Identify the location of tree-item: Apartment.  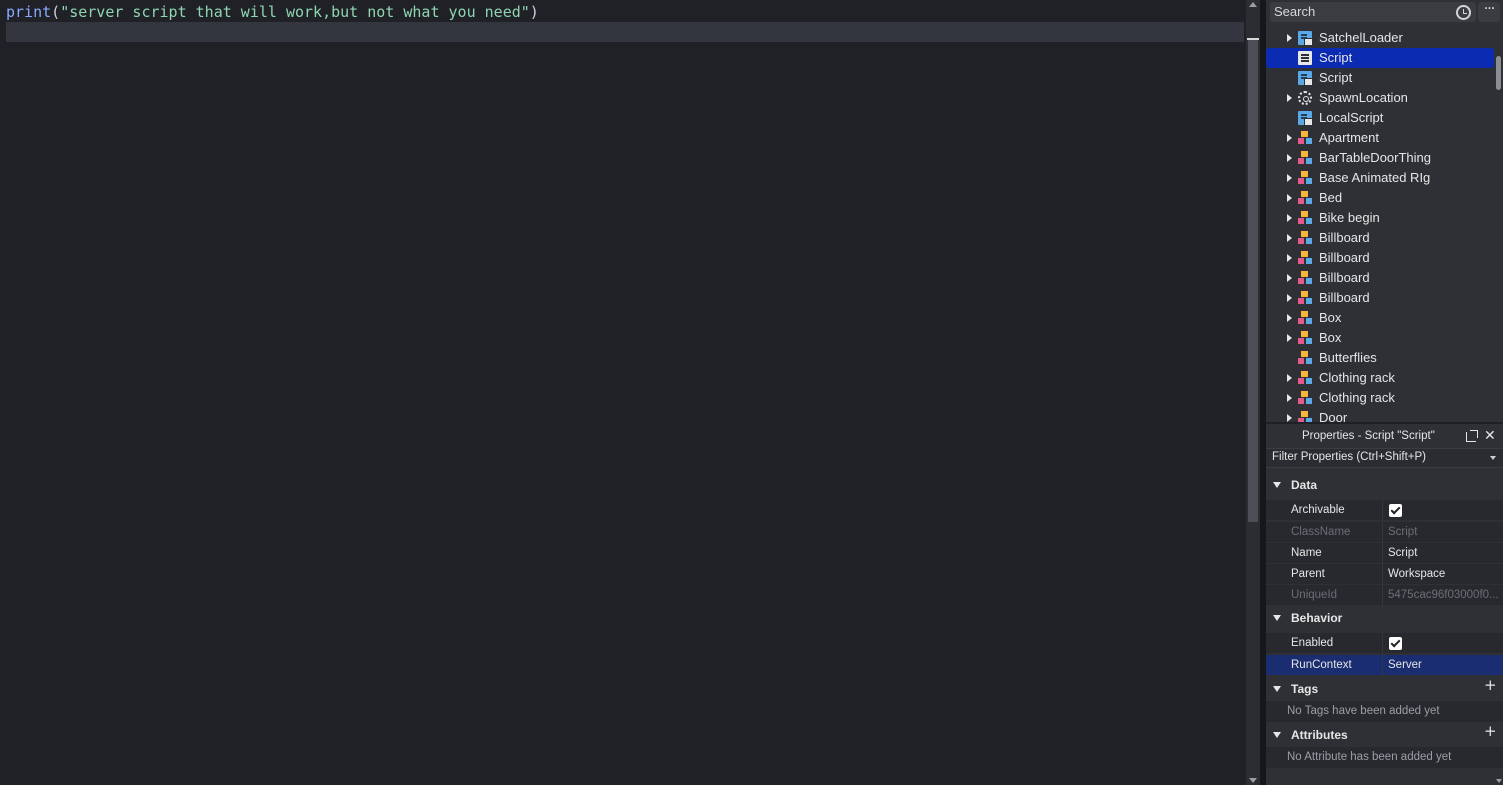
(1380, 138).